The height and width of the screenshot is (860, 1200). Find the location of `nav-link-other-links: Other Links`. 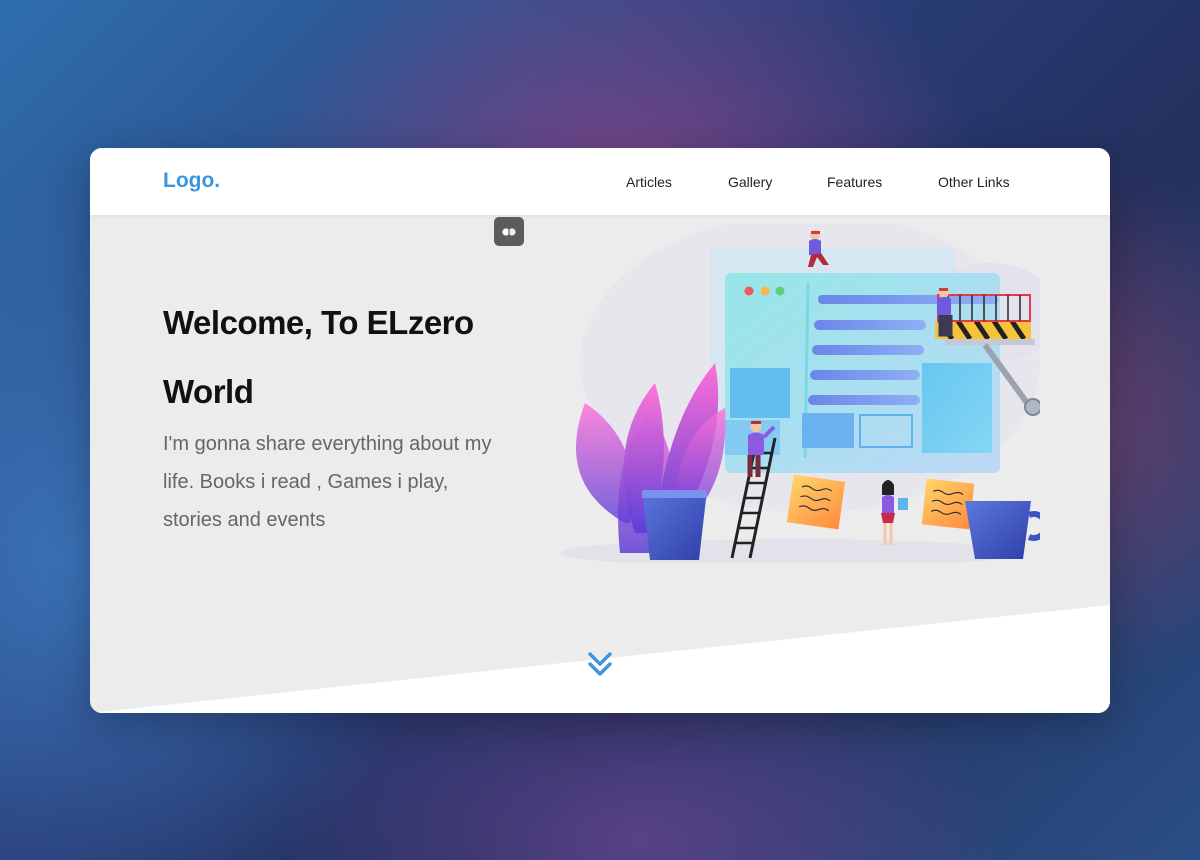

nav-link-other-links: Other Links is located at coordinates (974, 182).